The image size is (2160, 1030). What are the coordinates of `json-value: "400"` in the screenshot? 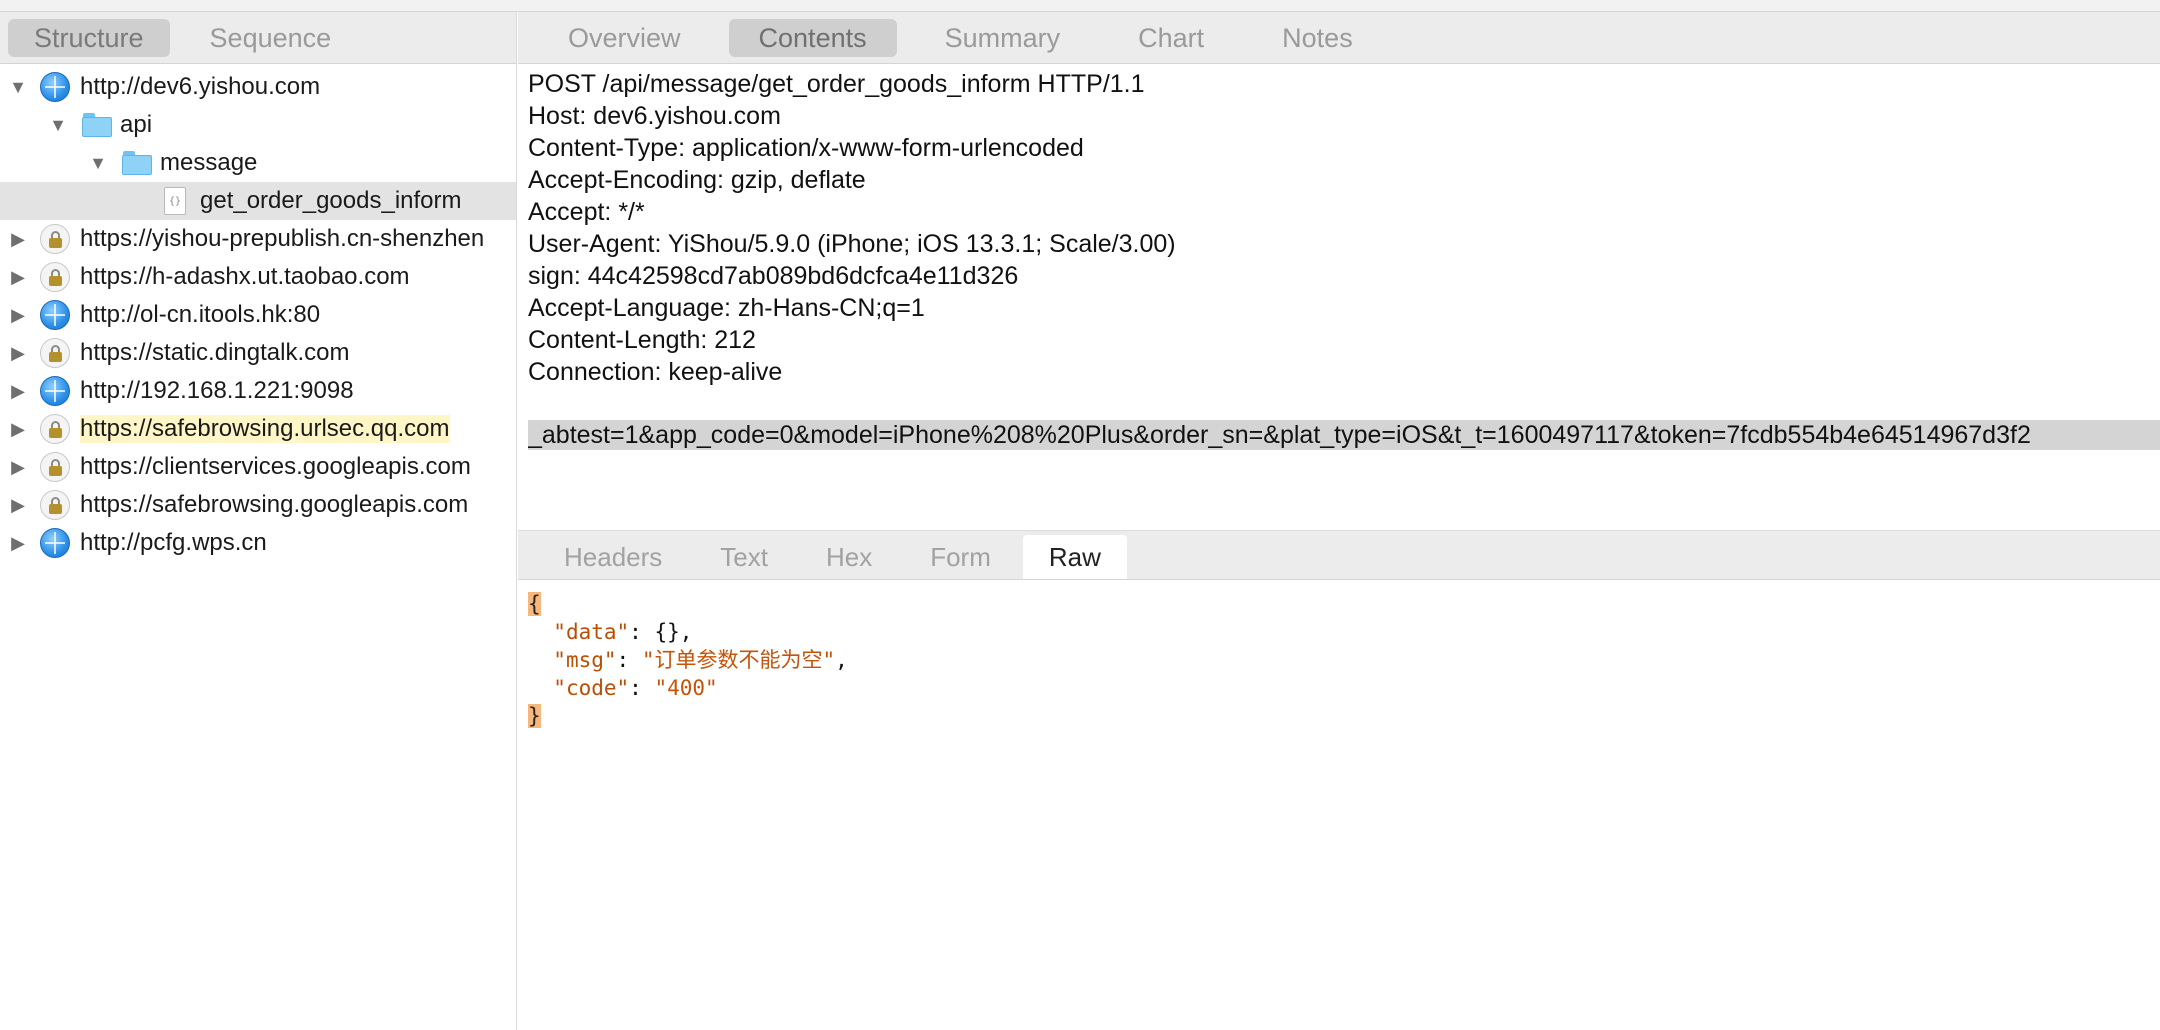 It's located at (686, 688).